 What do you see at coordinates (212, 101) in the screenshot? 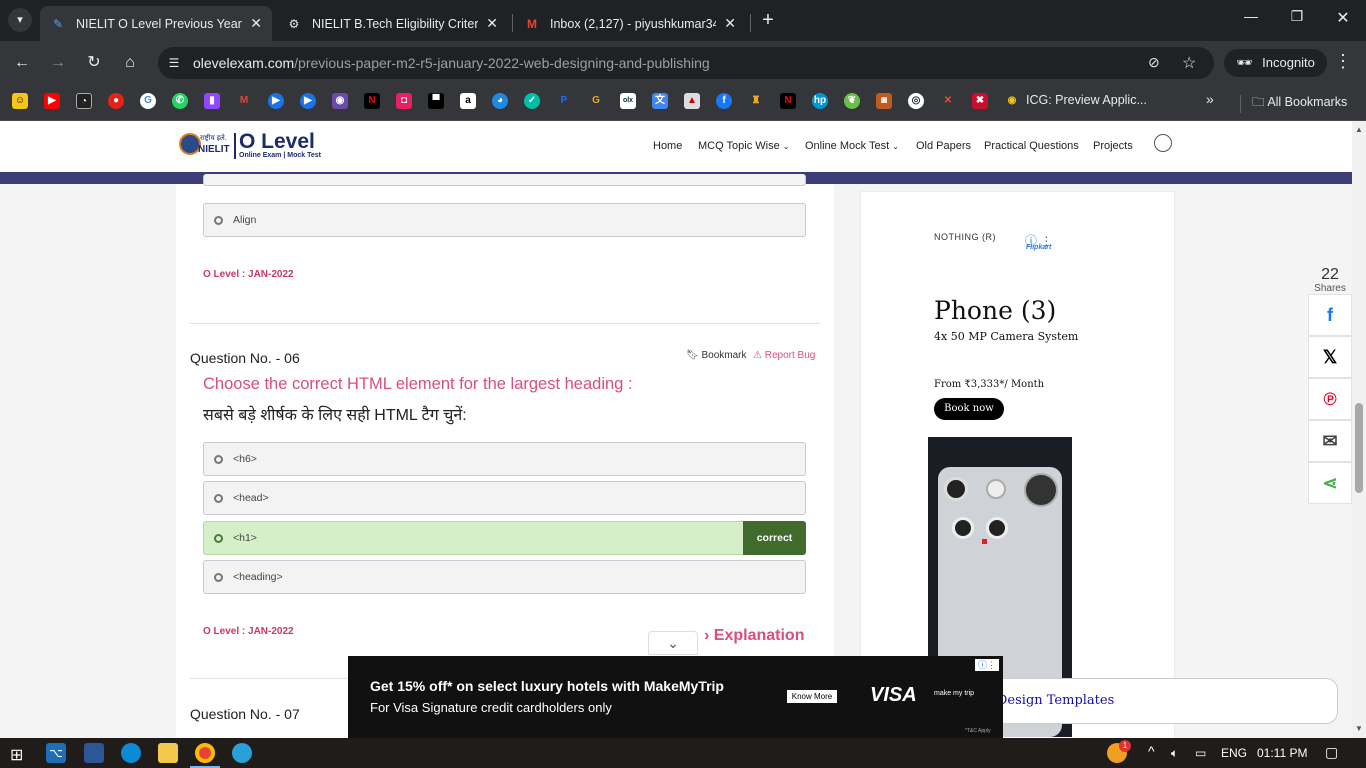
I see `twitch-icon: ▮` at bounding box center [212, 101].